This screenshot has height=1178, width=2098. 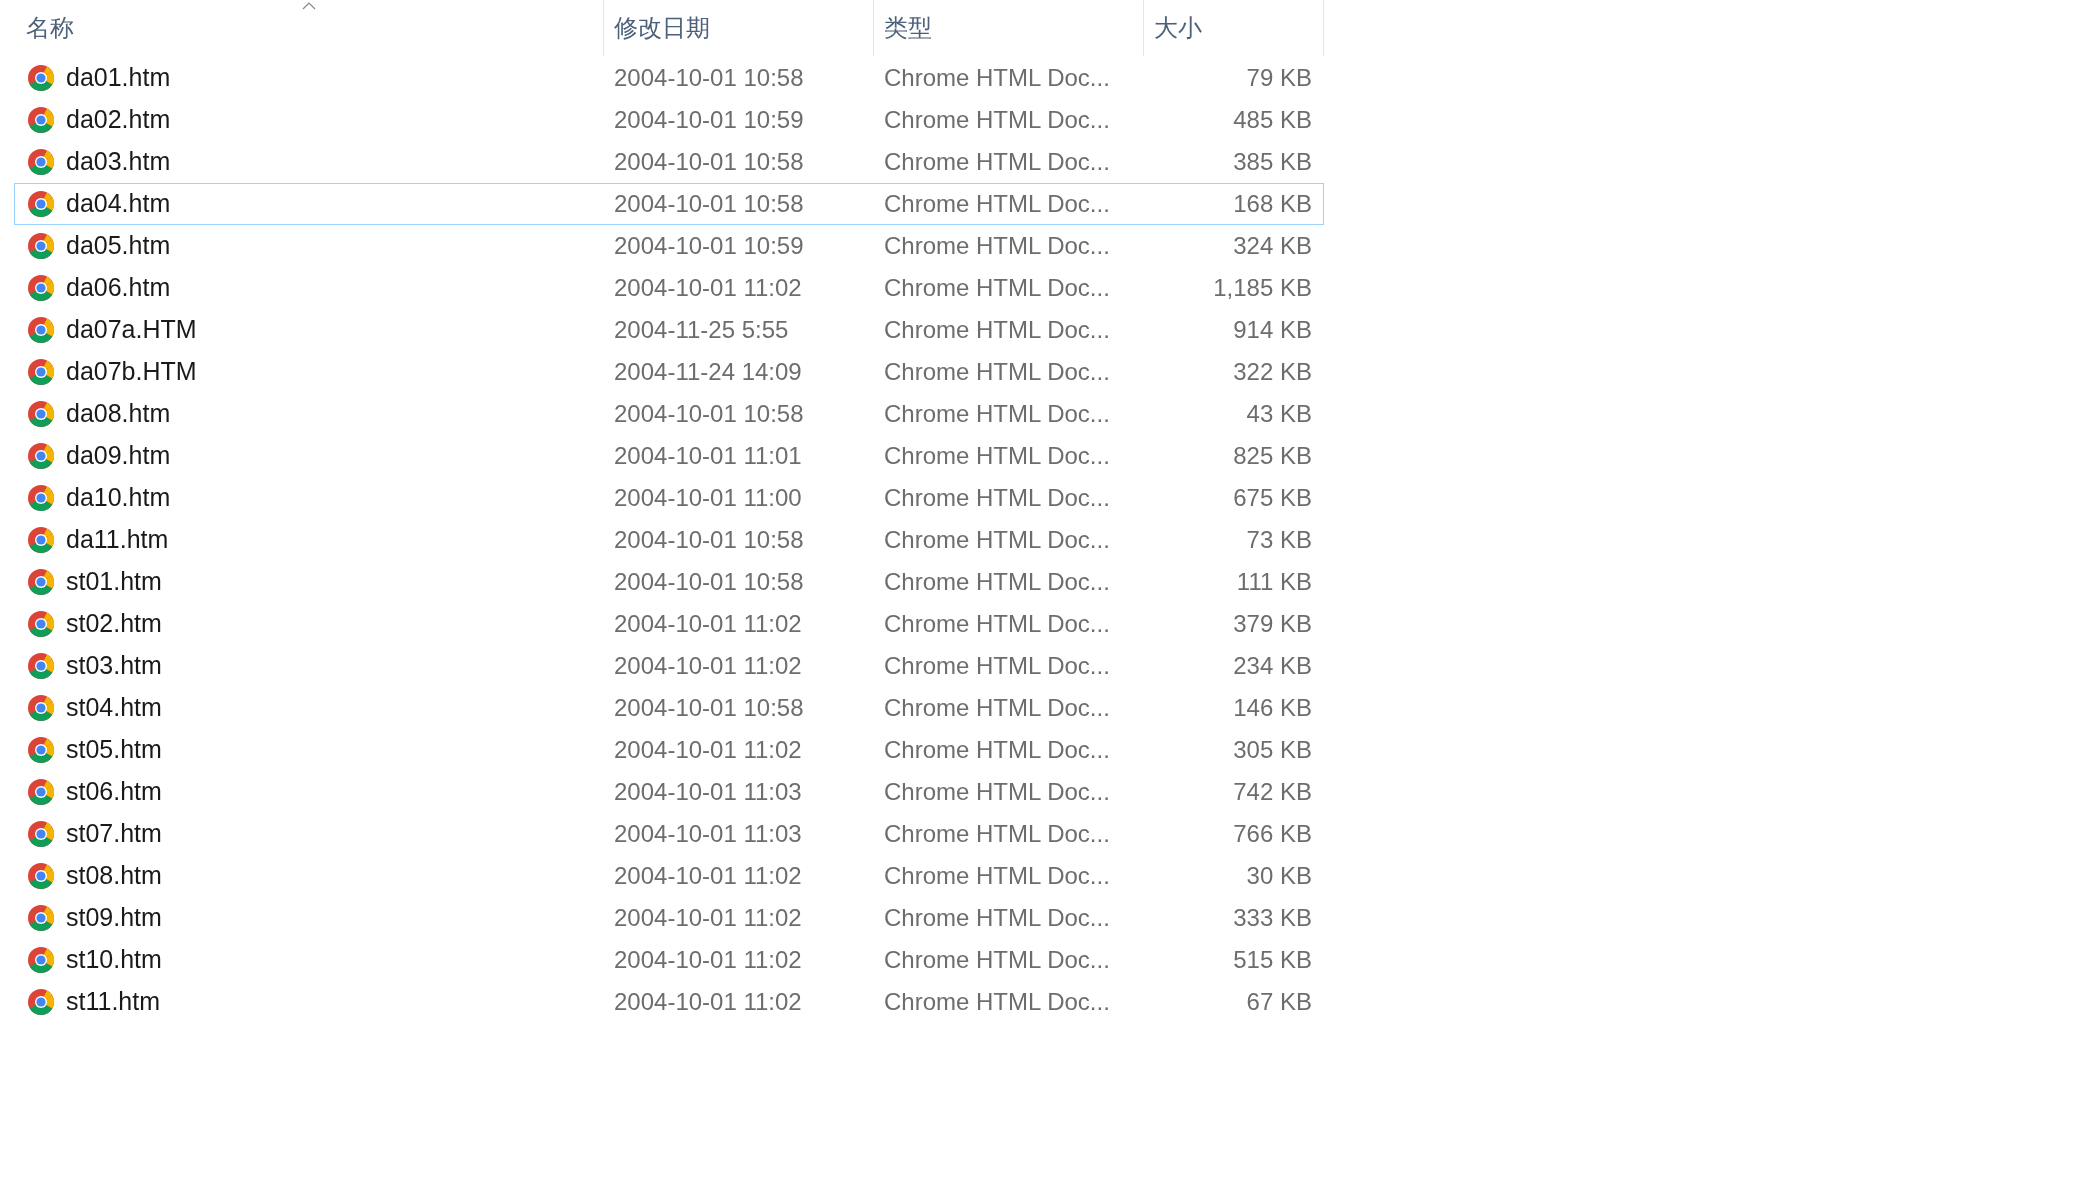 I want to click on file-row: da05.htm 2004-10-01 10:59 Chrome HTML Doc... 324 KB, so click(x=669, y=246).